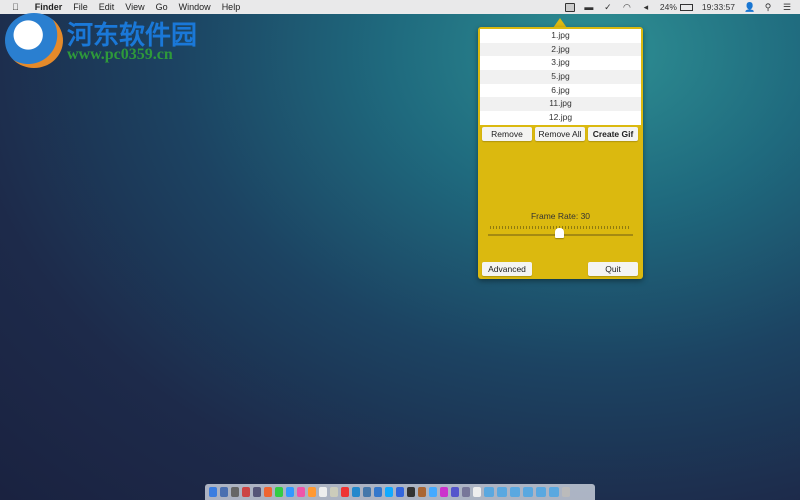 Image resolution: width=800 pixels, height=500 pixels. Describe the element at coordinates (231, 7) in the screenshot. I see `menu-help: Help` at that location.